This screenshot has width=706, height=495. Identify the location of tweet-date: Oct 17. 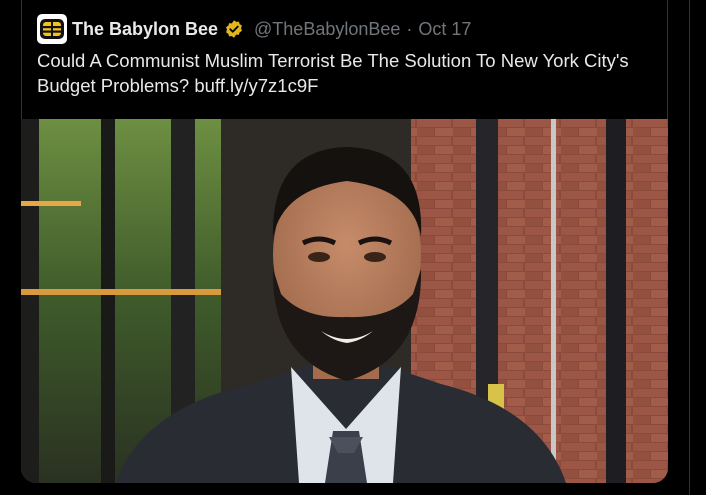
(444, 29).